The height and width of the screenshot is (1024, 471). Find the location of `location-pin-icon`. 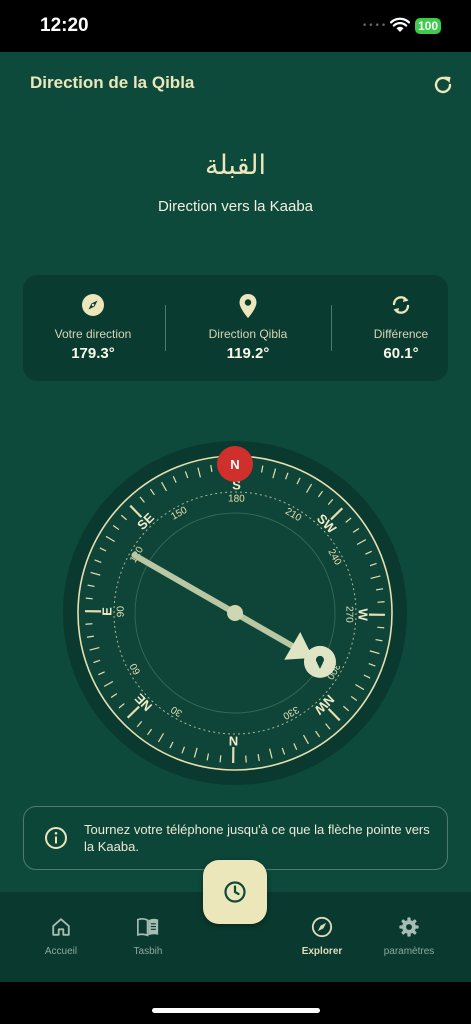

location-pin-icon is located at coordinates (248, 306).